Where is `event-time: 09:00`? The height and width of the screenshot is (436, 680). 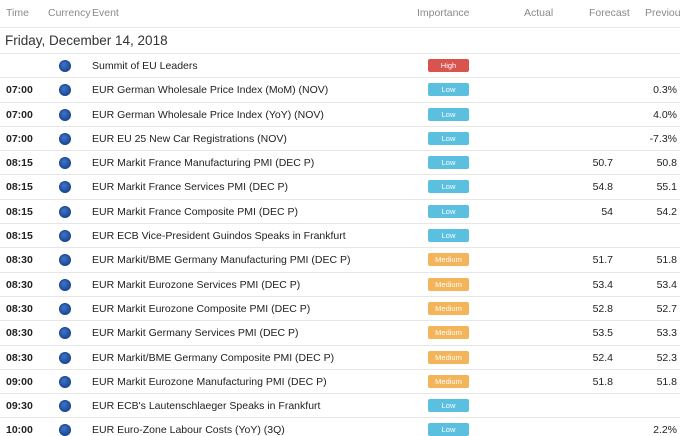 event-time: 09:00 is located at coordinates (19, 381).